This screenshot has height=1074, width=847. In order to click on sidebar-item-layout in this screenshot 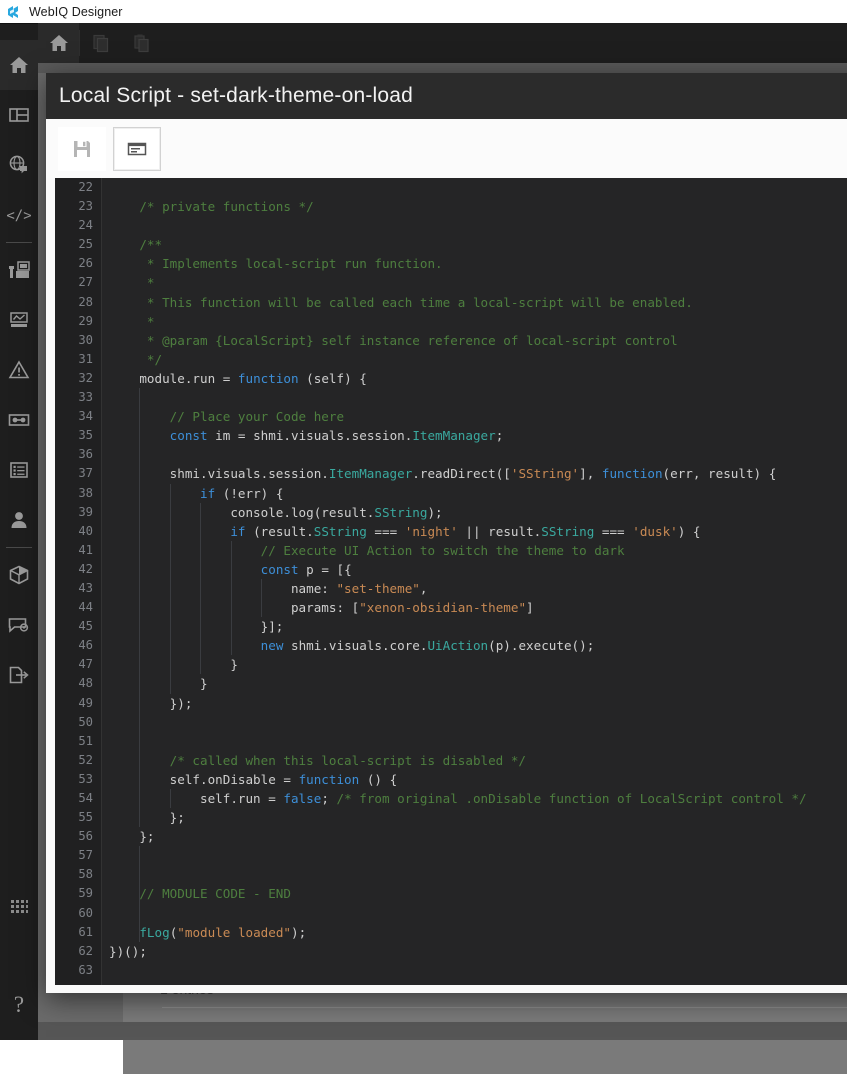, I will do `click(19, 115)`.